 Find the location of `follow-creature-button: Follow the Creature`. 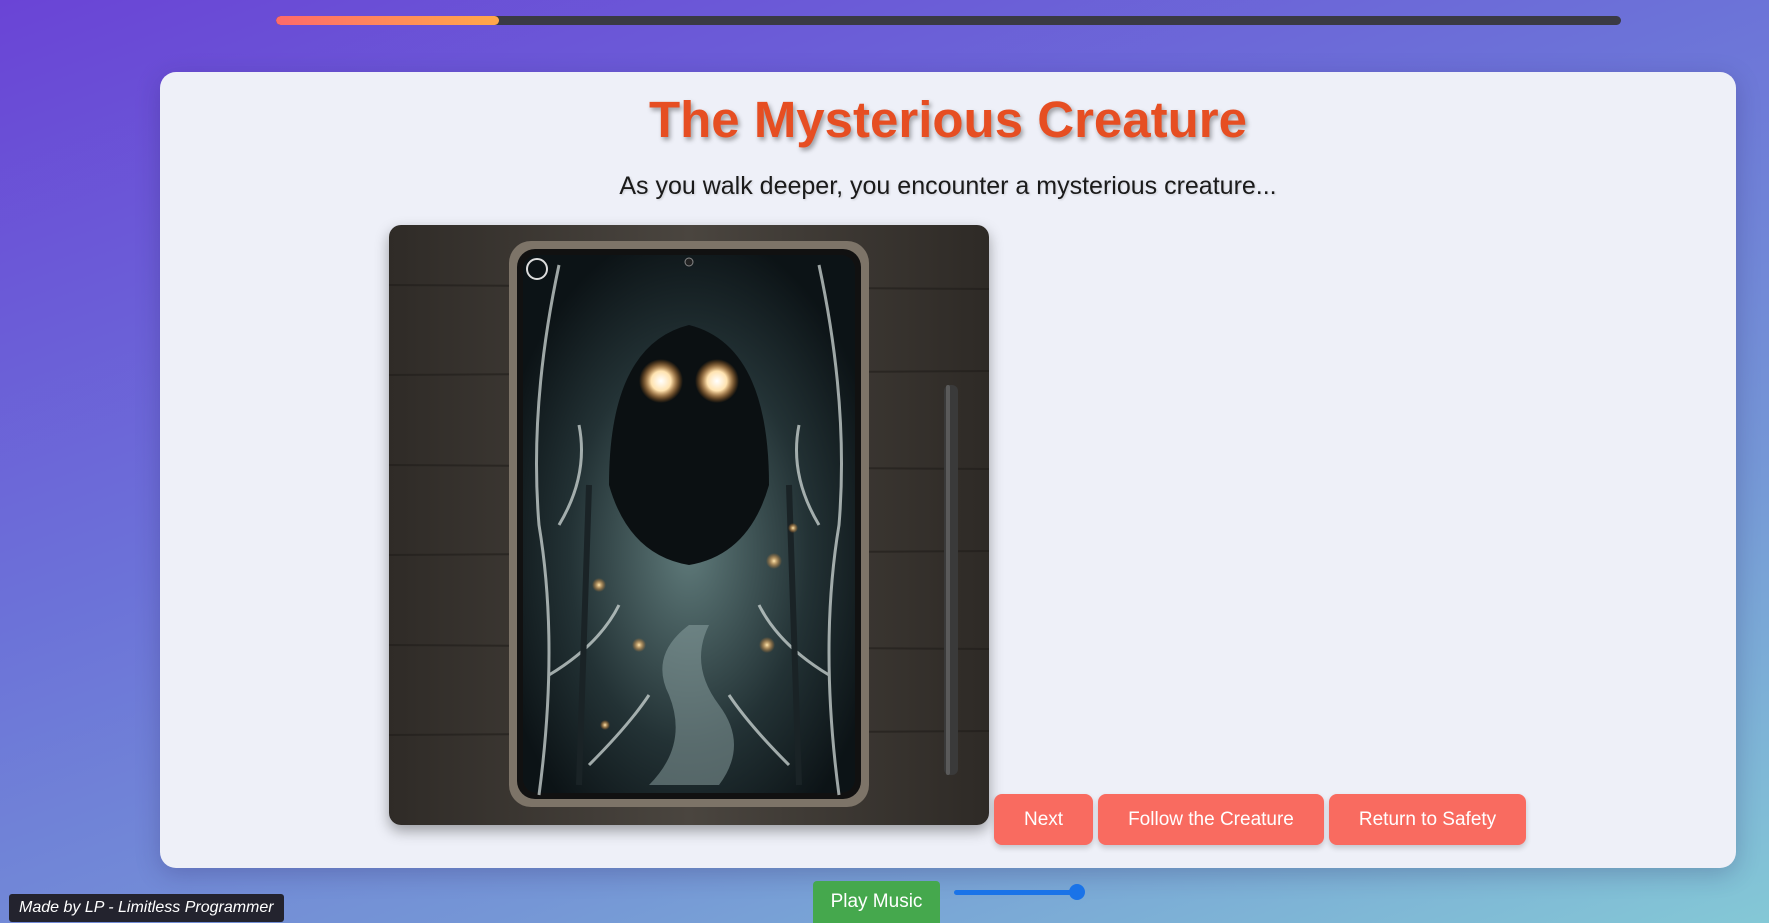

follow-creature-button: Follow the Creature is located at coordinates (1211, 819).